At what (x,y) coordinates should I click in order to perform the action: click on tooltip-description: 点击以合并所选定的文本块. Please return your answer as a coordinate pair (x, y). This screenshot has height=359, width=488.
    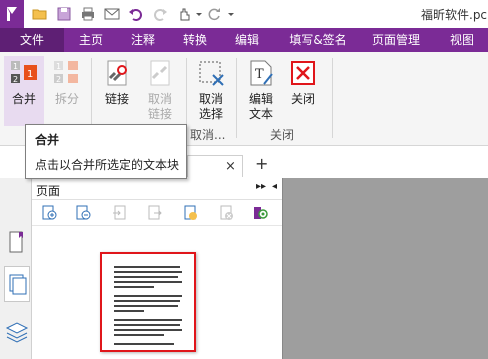
    Looking at the image, I should click on (107, 165).